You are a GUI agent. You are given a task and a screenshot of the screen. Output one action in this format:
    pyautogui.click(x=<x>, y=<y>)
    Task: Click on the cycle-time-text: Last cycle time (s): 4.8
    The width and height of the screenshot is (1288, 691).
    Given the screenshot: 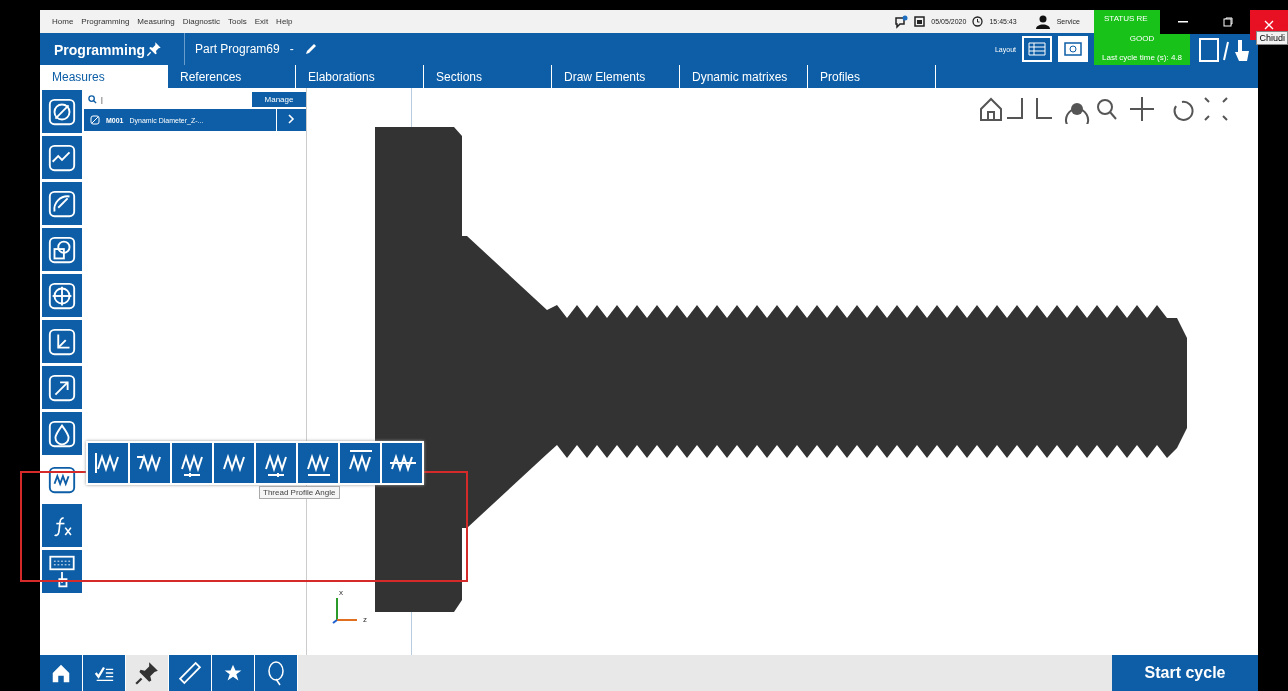 What is the action you would take?
    pyautogui.click(x=1142, y=57)
    